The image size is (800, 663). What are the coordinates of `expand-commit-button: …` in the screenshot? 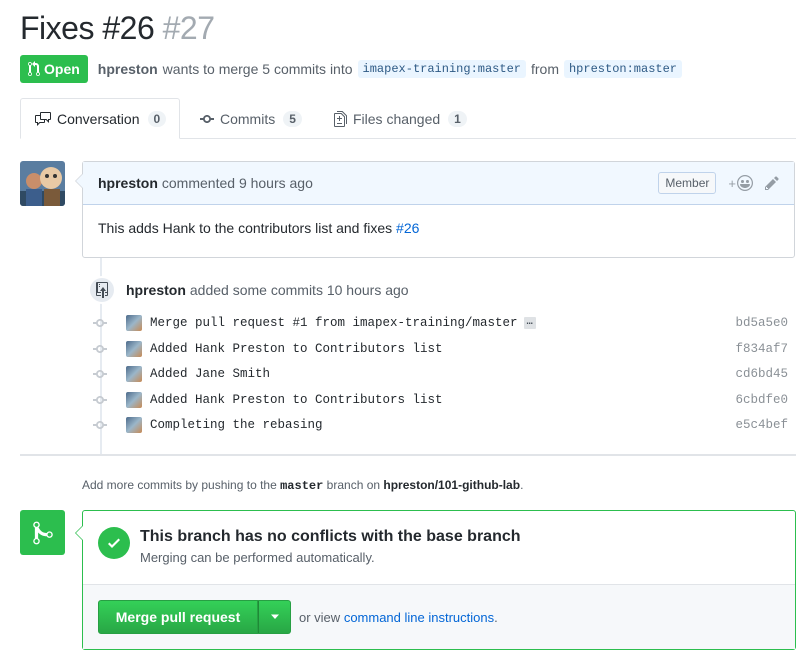 It's located at (529, 323).